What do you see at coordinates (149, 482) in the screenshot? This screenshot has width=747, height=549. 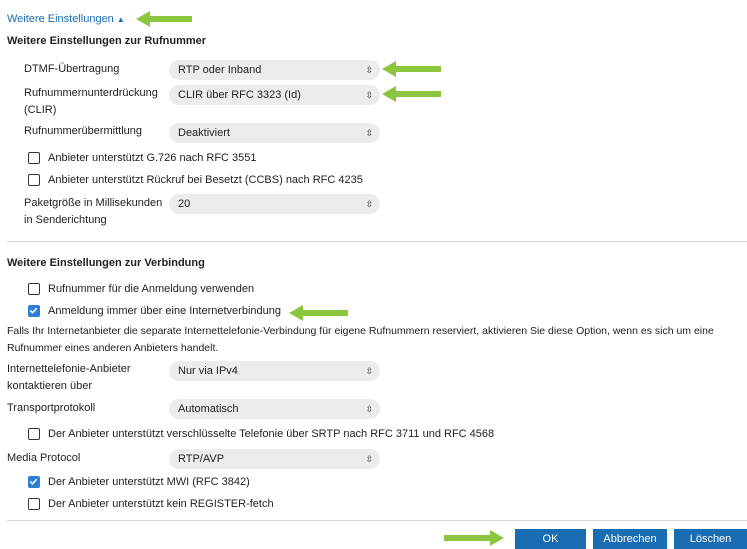 I see `mwi-label: Der Anbieter unterstützt MWI (RFC 3842)` at bounding box center [149, 482].